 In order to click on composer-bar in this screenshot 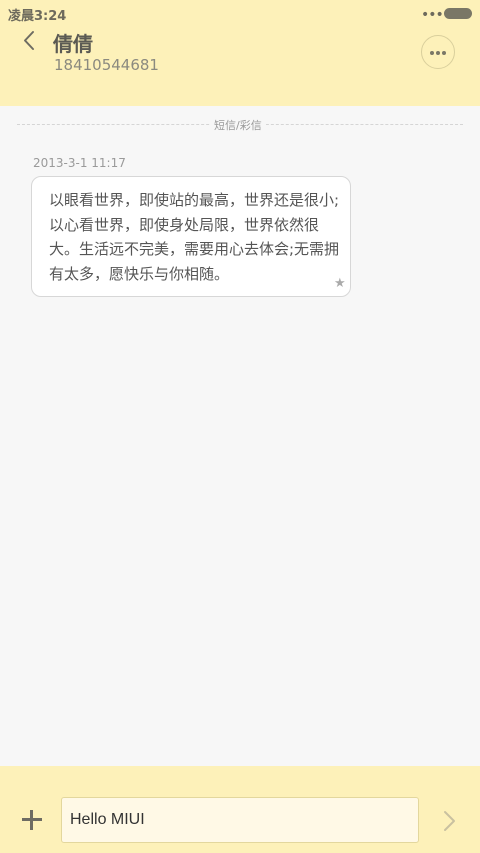, I will do `click(240, 809)`.